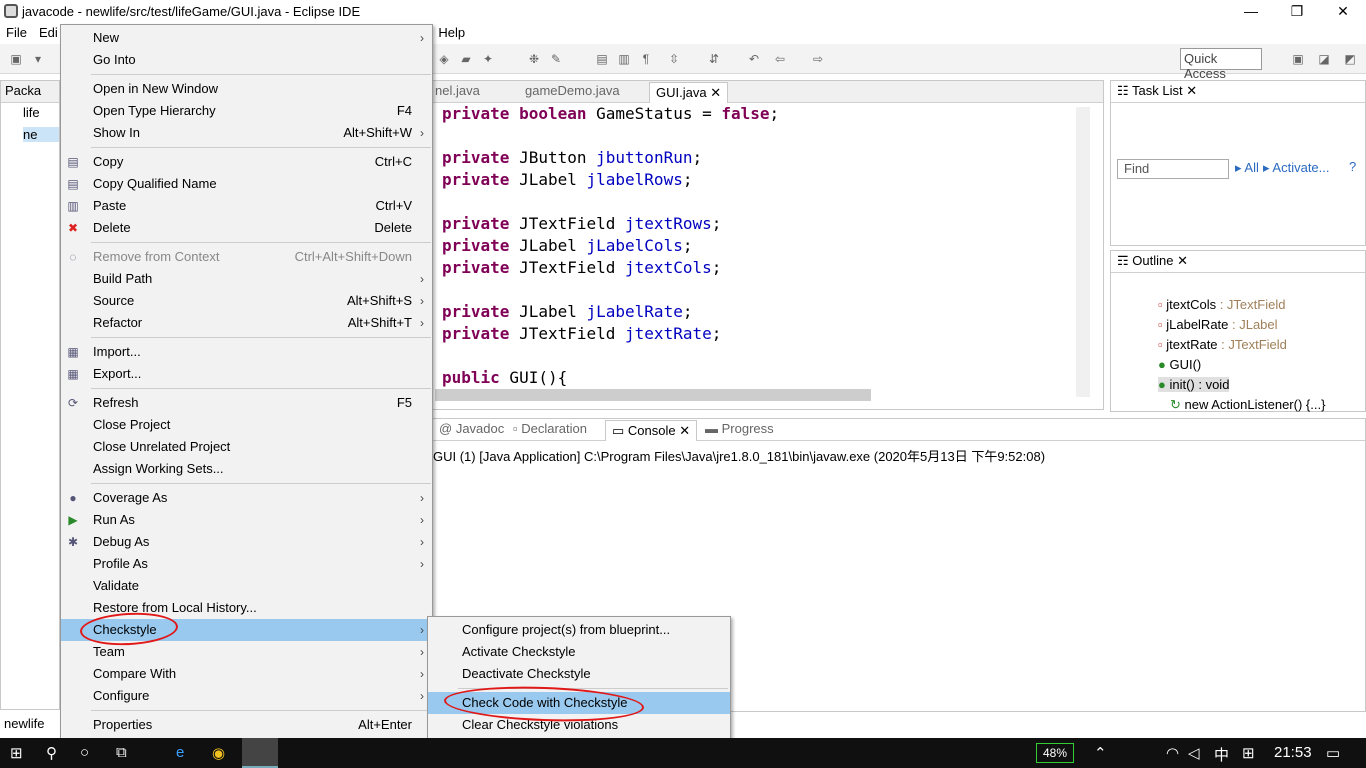  Describe the element at coordinates (471, 428) in the screenshot. I see `tab-javadoc: @ Javadoc` at that location.